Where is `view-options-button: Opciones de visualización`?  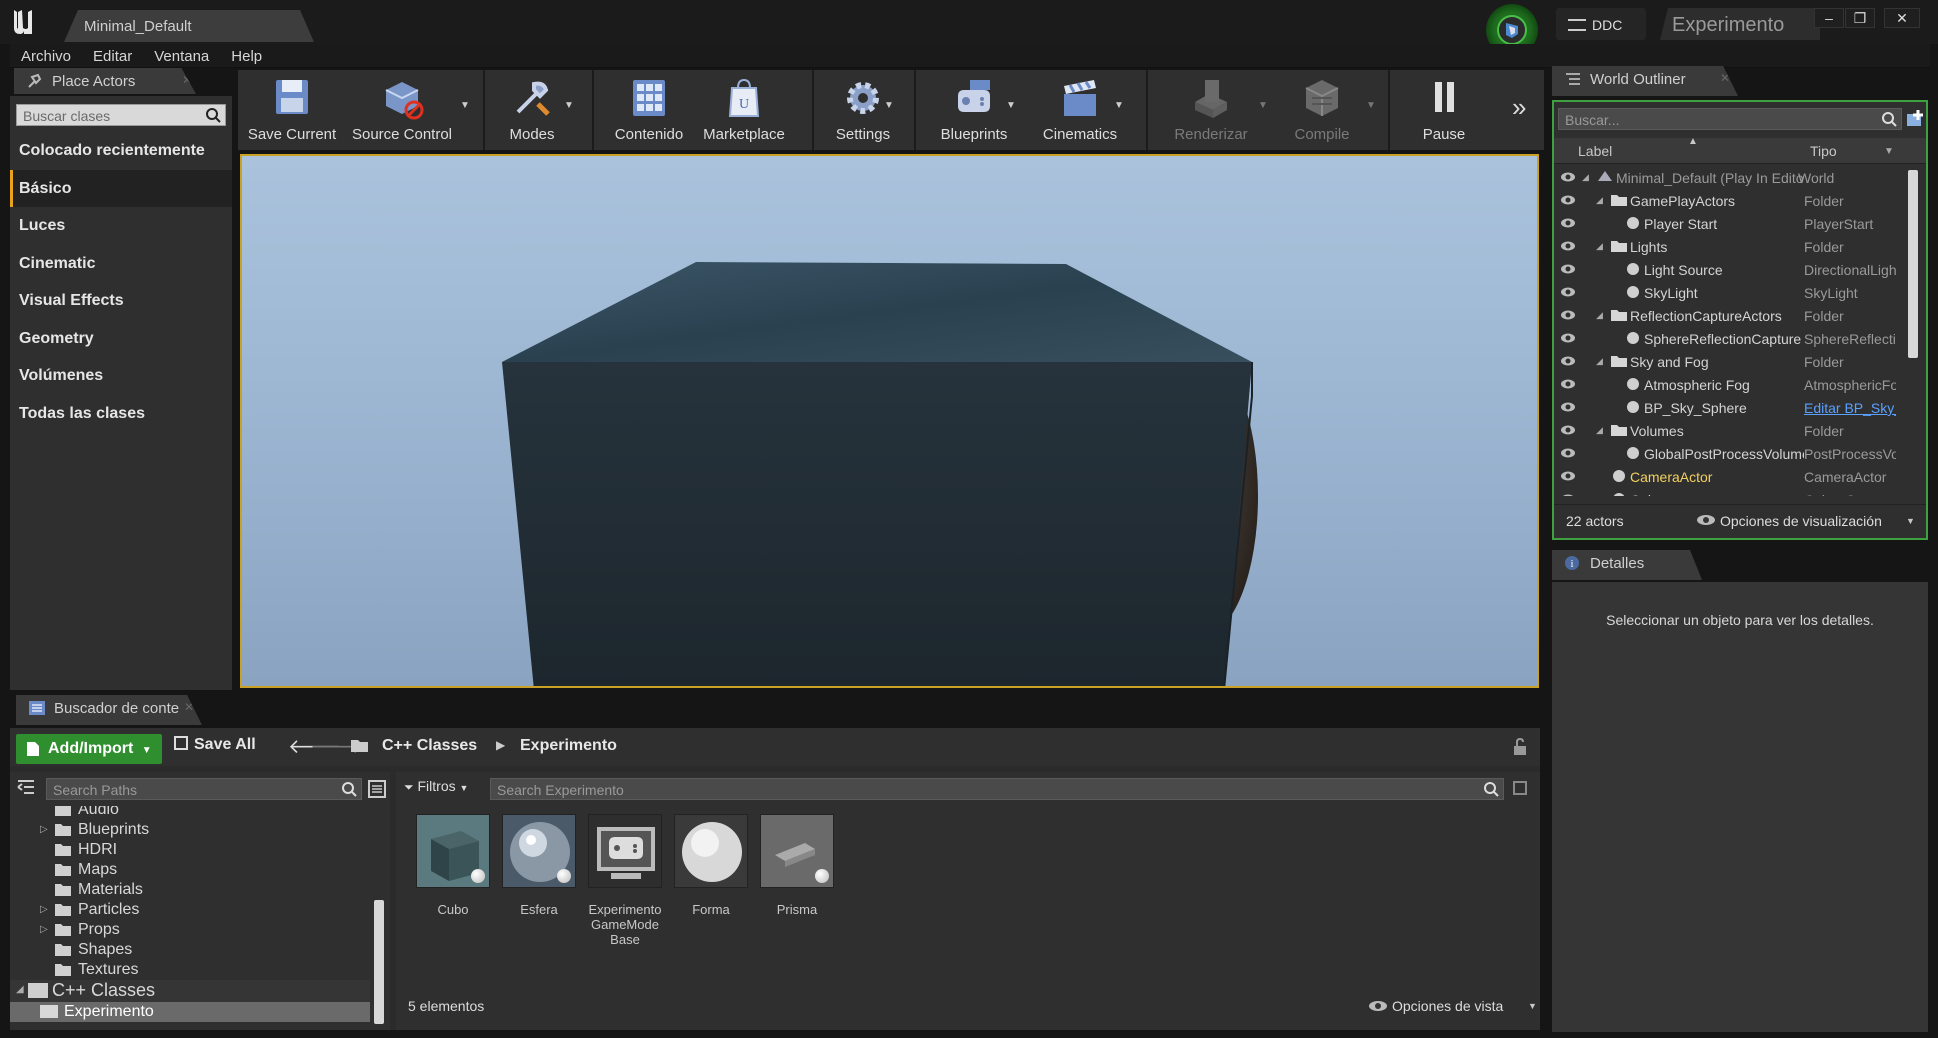 view-options-button: Opciones de visualización is located at coordinates (1801, 521).